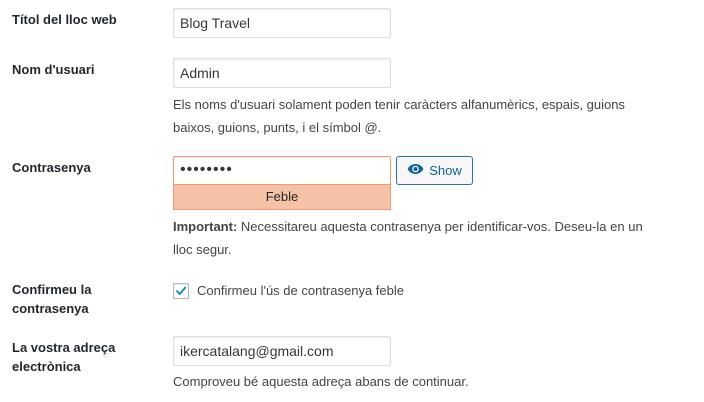 The width and height of the screenshot is (704, 402). Describe the element at coordinates (282, 73) in the screenshot. I see `username-input: Admin` at that location.